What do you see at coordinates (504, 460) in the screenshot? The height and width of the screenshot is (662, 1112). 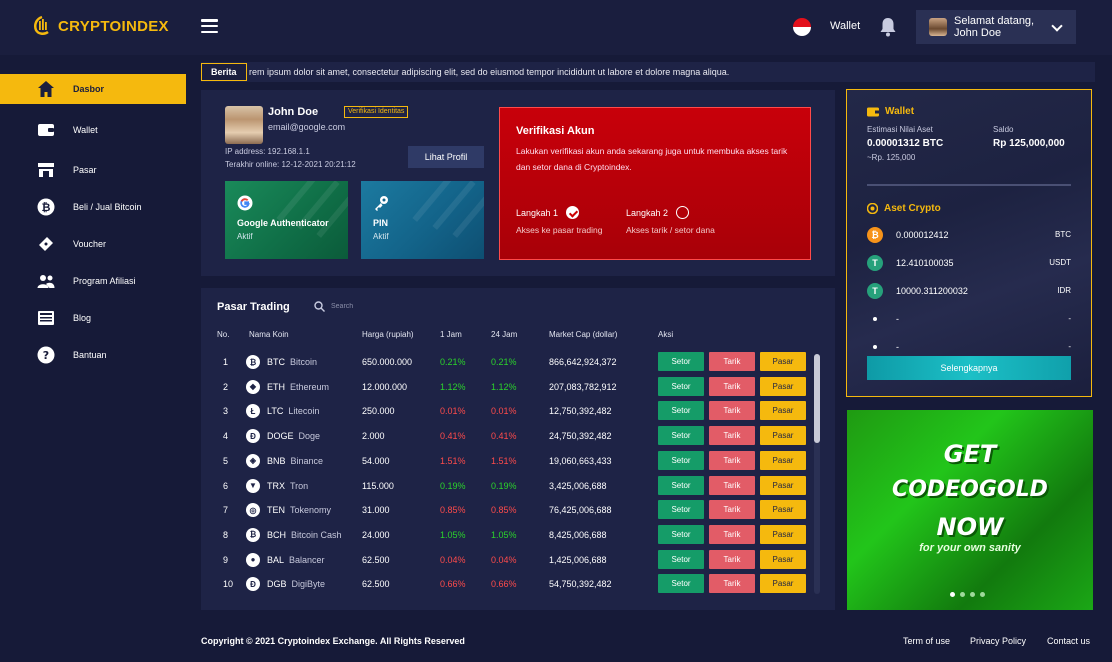 I see `change-24h: 1.51%` at bounding box center [504, 460].